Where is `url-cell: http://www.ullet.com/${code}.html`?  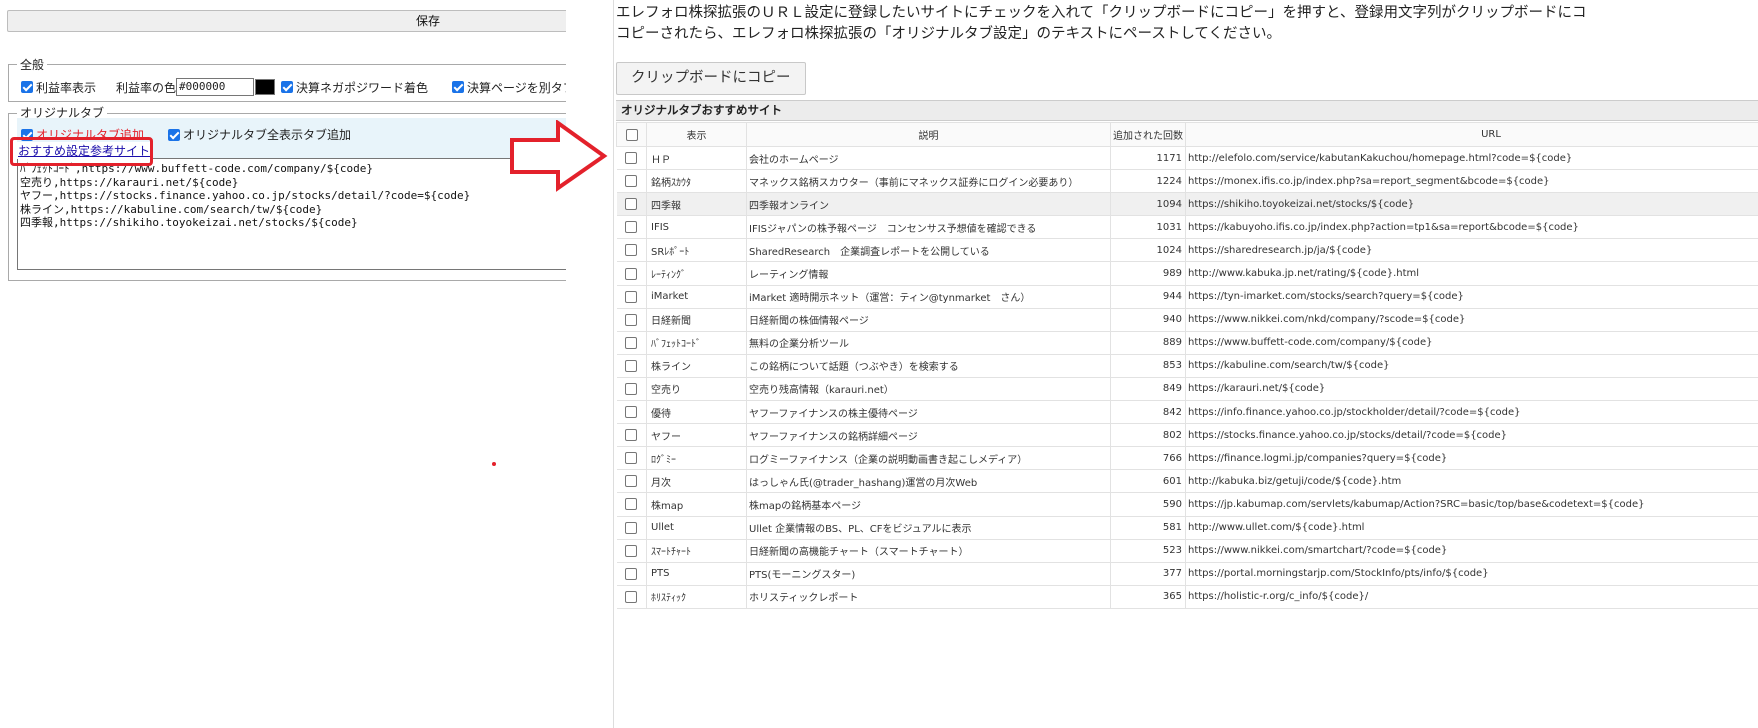
url-cell: http://www.ullet.com/${code}.html is located at coordinates (1471, 528).